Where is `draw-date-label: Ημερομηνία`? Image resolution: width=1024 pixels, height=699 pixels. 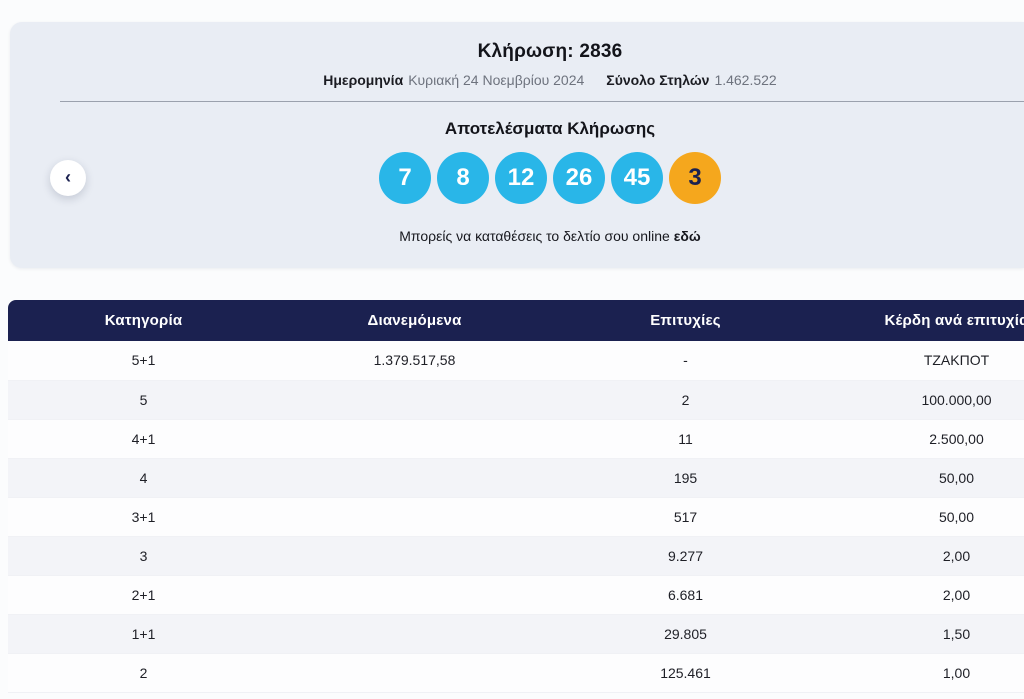 draw-date-label: Ημερομηνία is located at coordinates (363, 80).